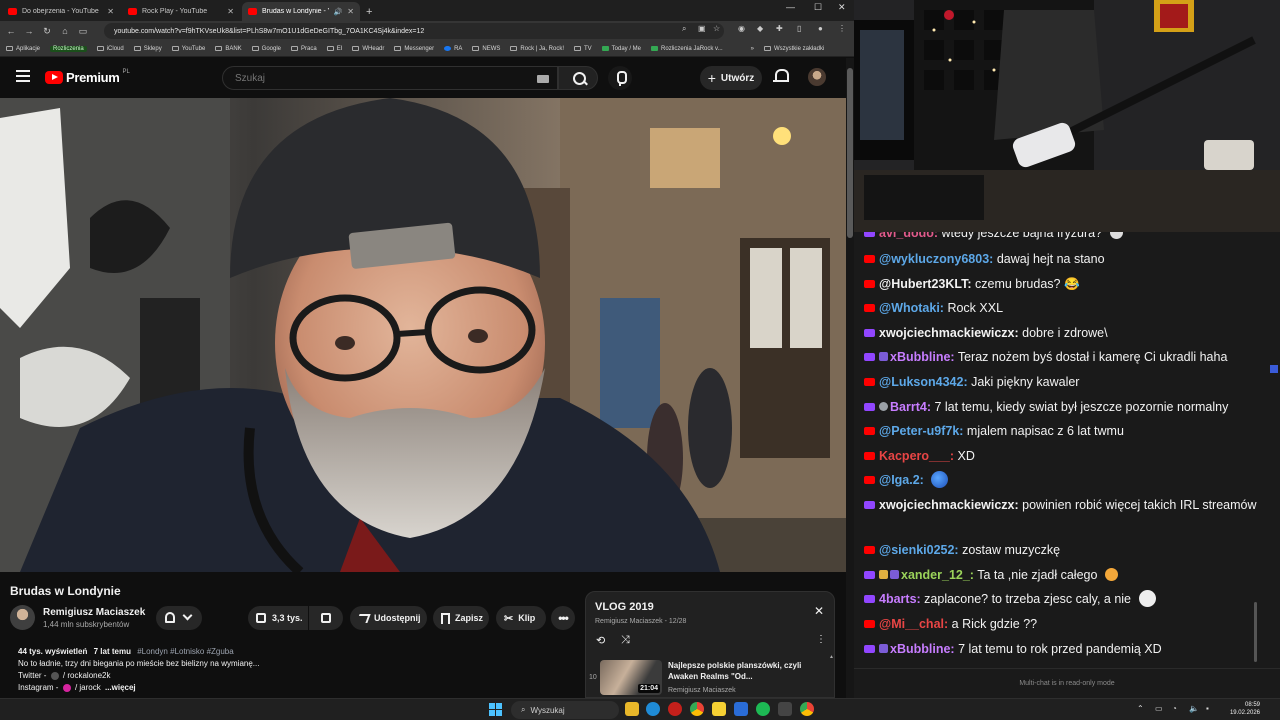  I want to click on chat-username: @Peter-u9f7k:, so click(921, 431).